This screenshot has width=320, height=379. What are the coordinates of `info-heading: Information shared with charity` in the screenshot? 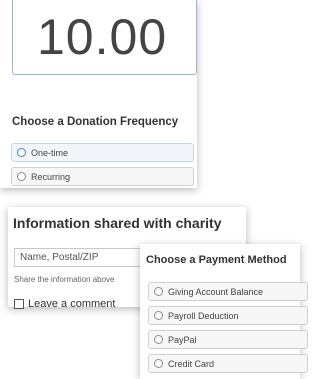 It's located at (117, 223).